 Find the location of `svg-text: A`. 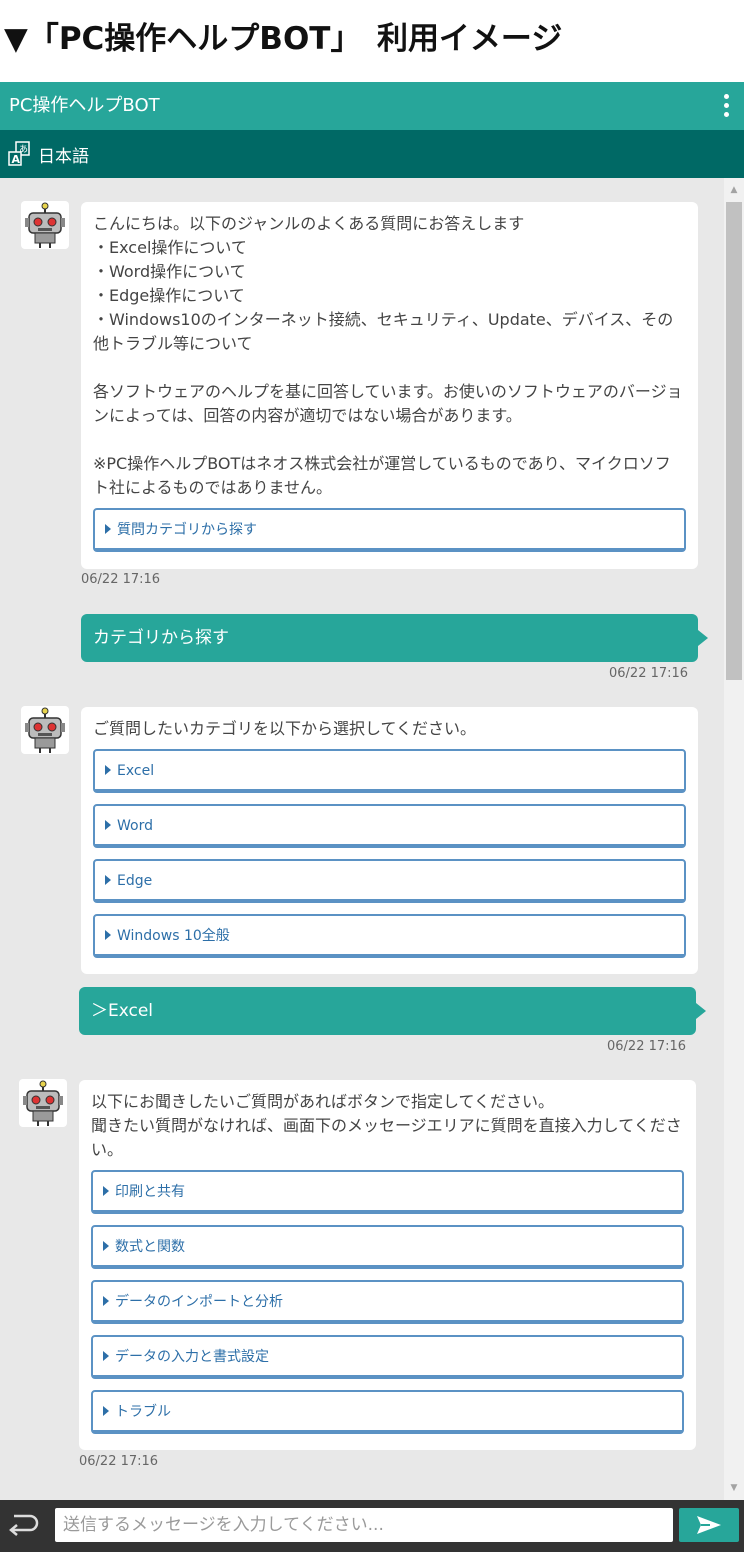

svg-text: A is located at coordinates (16, 159).